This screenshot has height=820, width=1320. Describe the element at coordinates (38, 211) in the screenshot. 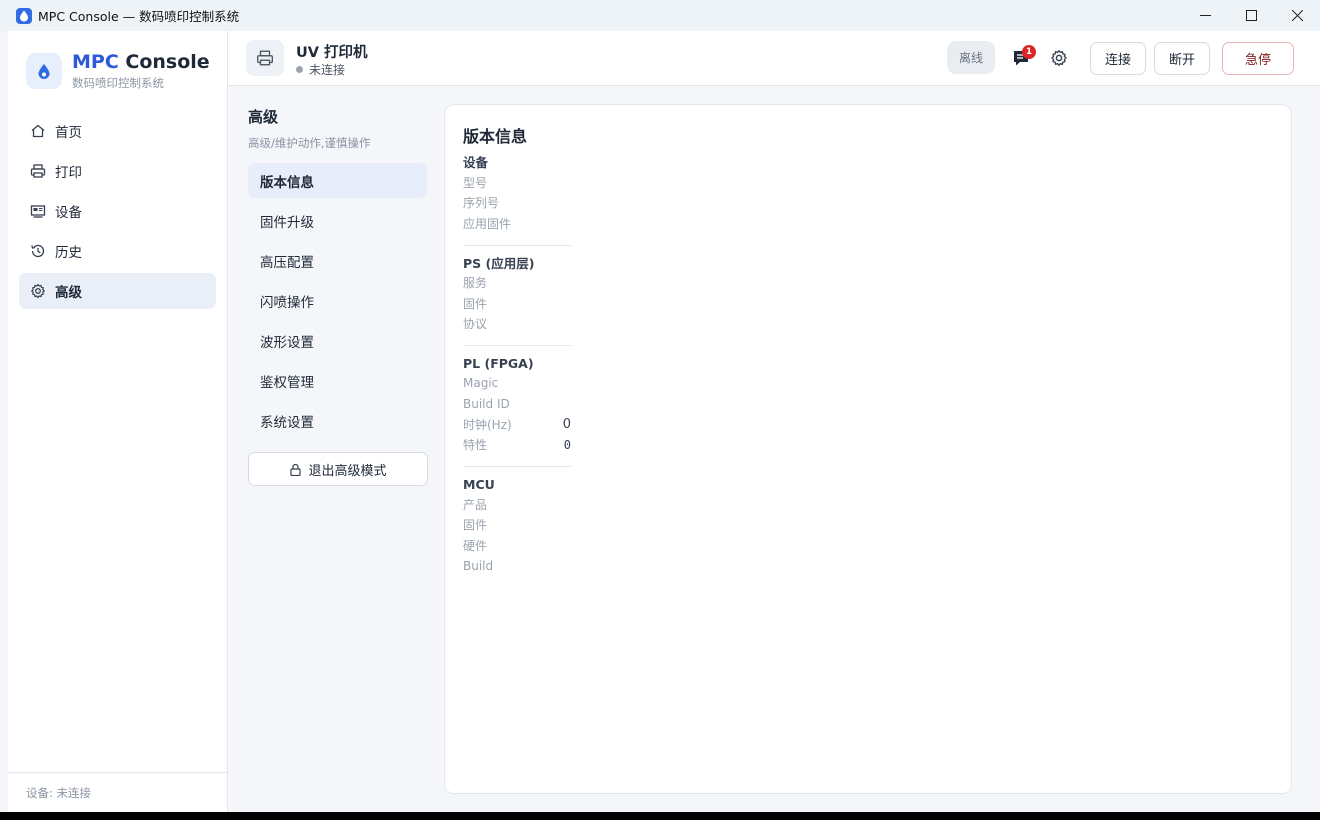

I see `device-icon` at that location.